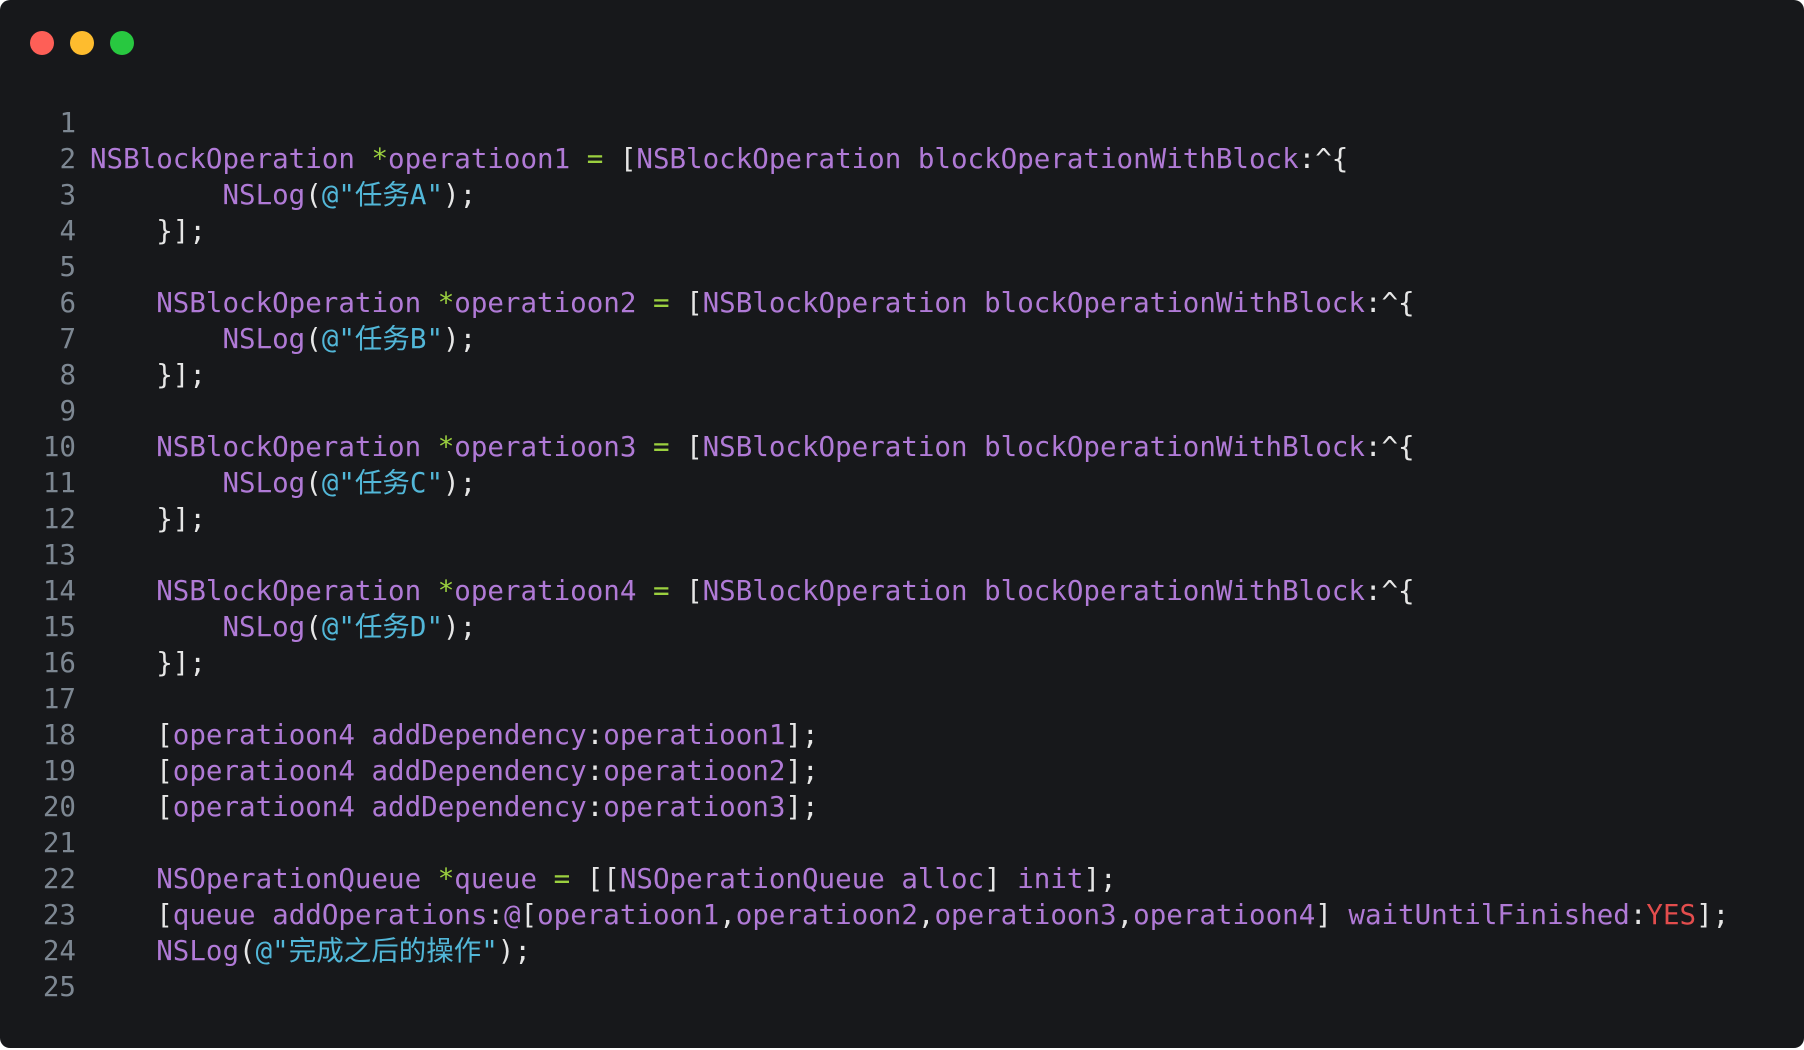 Image resolution: width=1804 pixels, height=1050 pixels. What do you see at coordinates (902, 951) in the screenshot?
I see `code-line: 24 NSLog(@"完成之后的操作");` at bounding box center [902, 951].